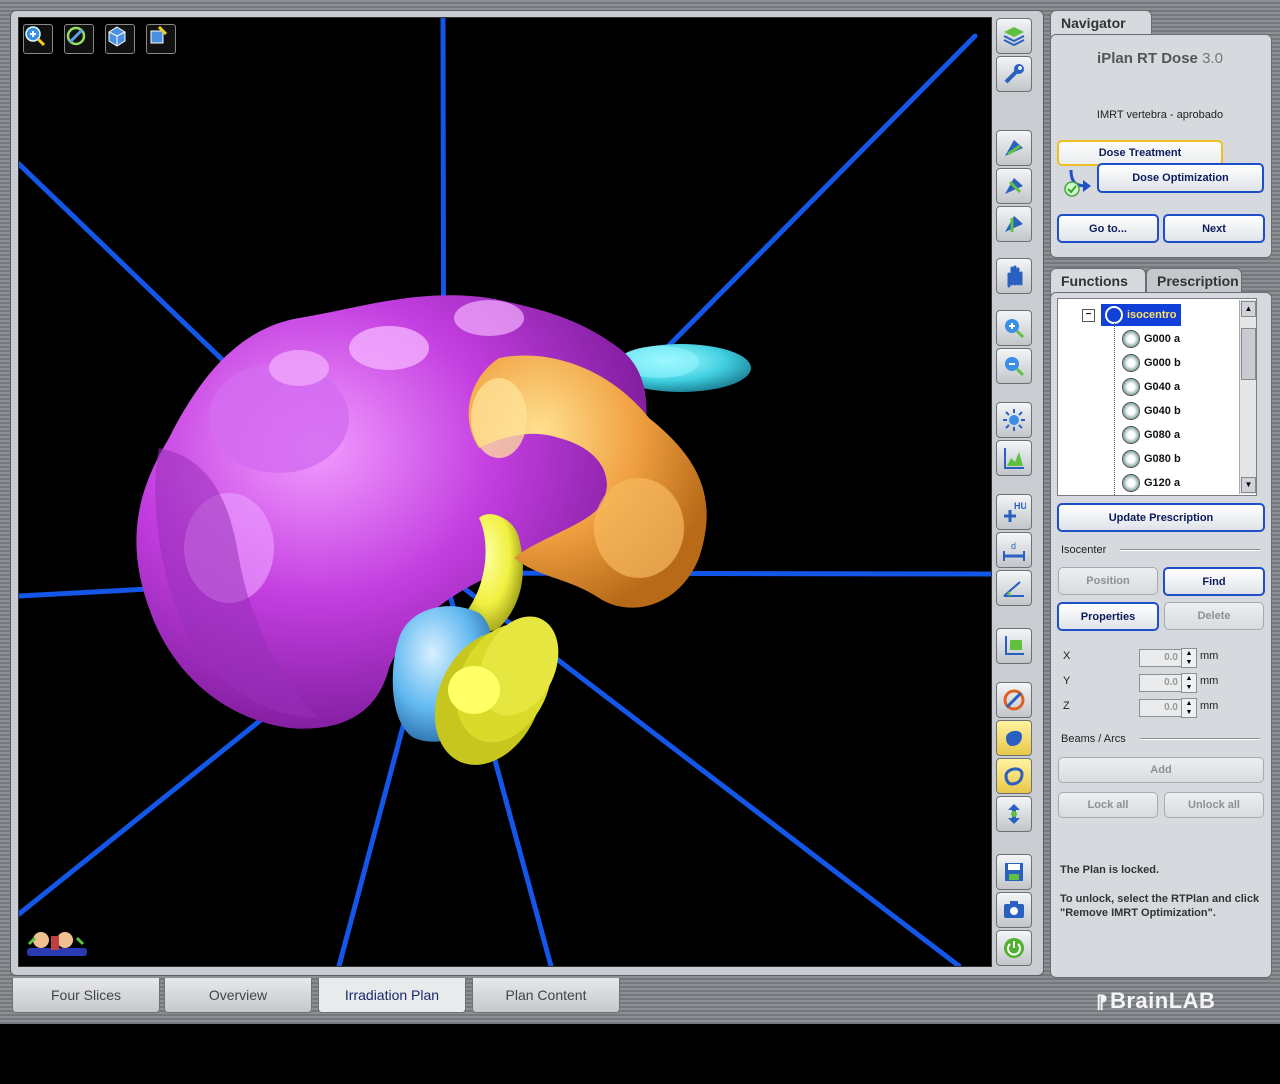  I want to click on roi-icon, so click(1014, 646).